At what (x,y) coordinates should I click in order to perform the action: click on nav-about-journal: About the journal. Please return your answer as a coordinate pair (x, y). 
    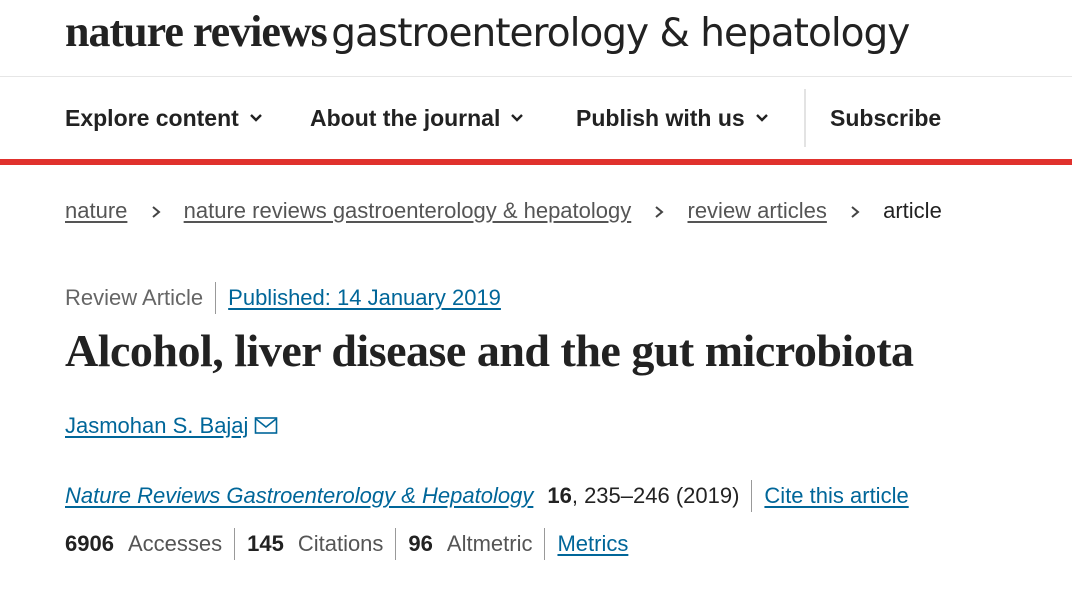
    Looking at the image, I should click on (417, 118).